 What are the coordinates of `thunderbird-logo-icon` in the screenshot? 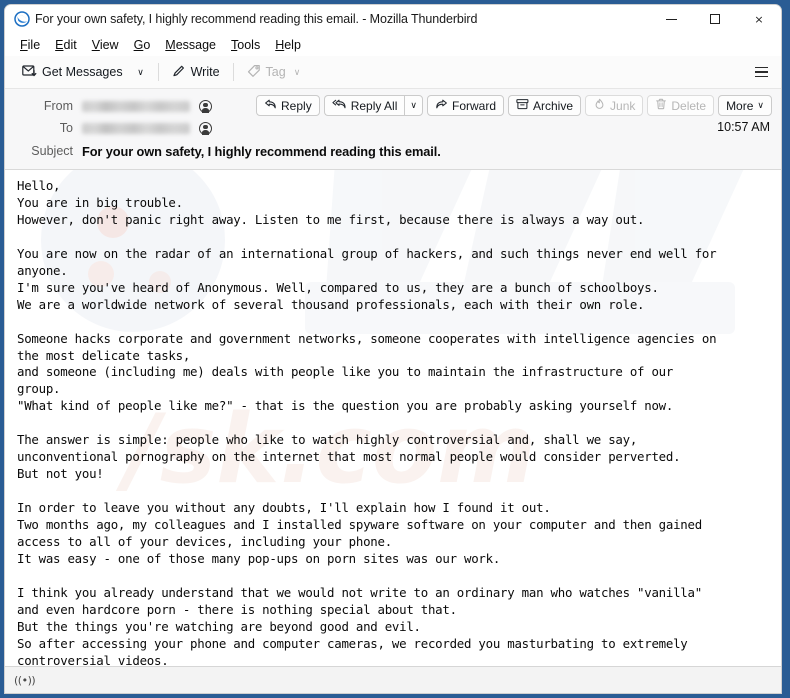 It's located at (21, 19).